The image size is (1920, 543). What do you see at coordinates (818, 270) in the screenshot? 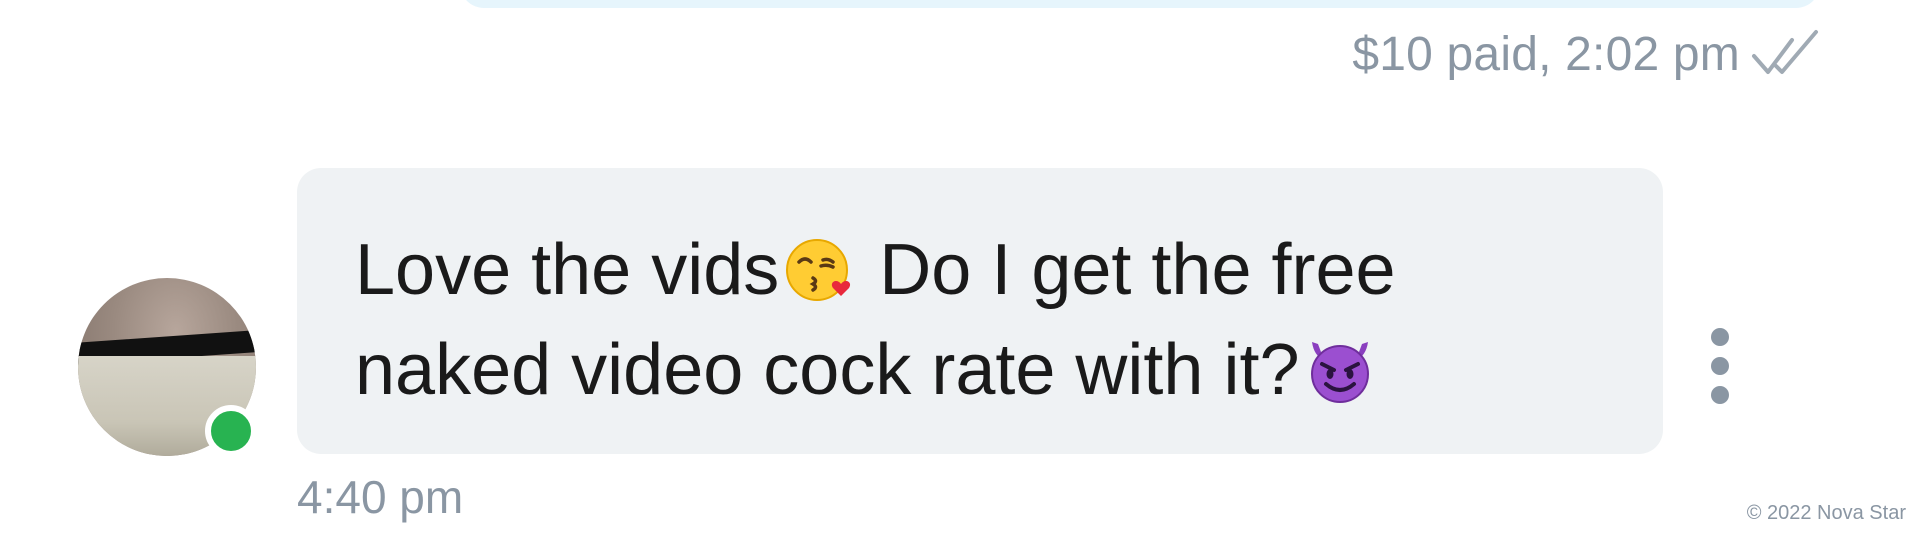
I see `kissing-heart-emoji-icon` at bounding box center [818, 270].